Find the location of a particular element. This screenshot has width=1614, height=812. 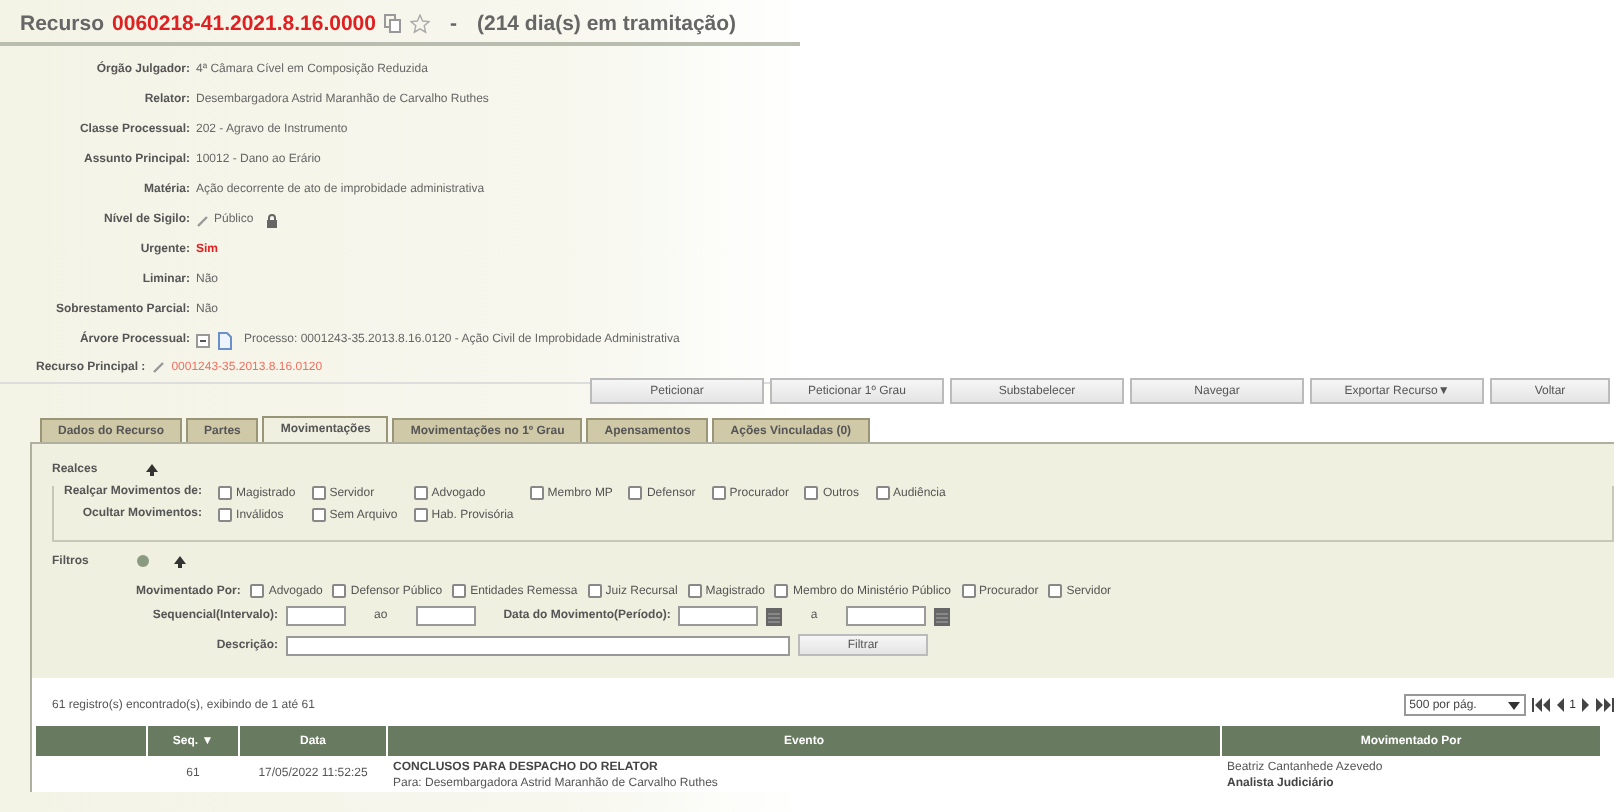

collapse-icon is located at coordinates (203, 341).